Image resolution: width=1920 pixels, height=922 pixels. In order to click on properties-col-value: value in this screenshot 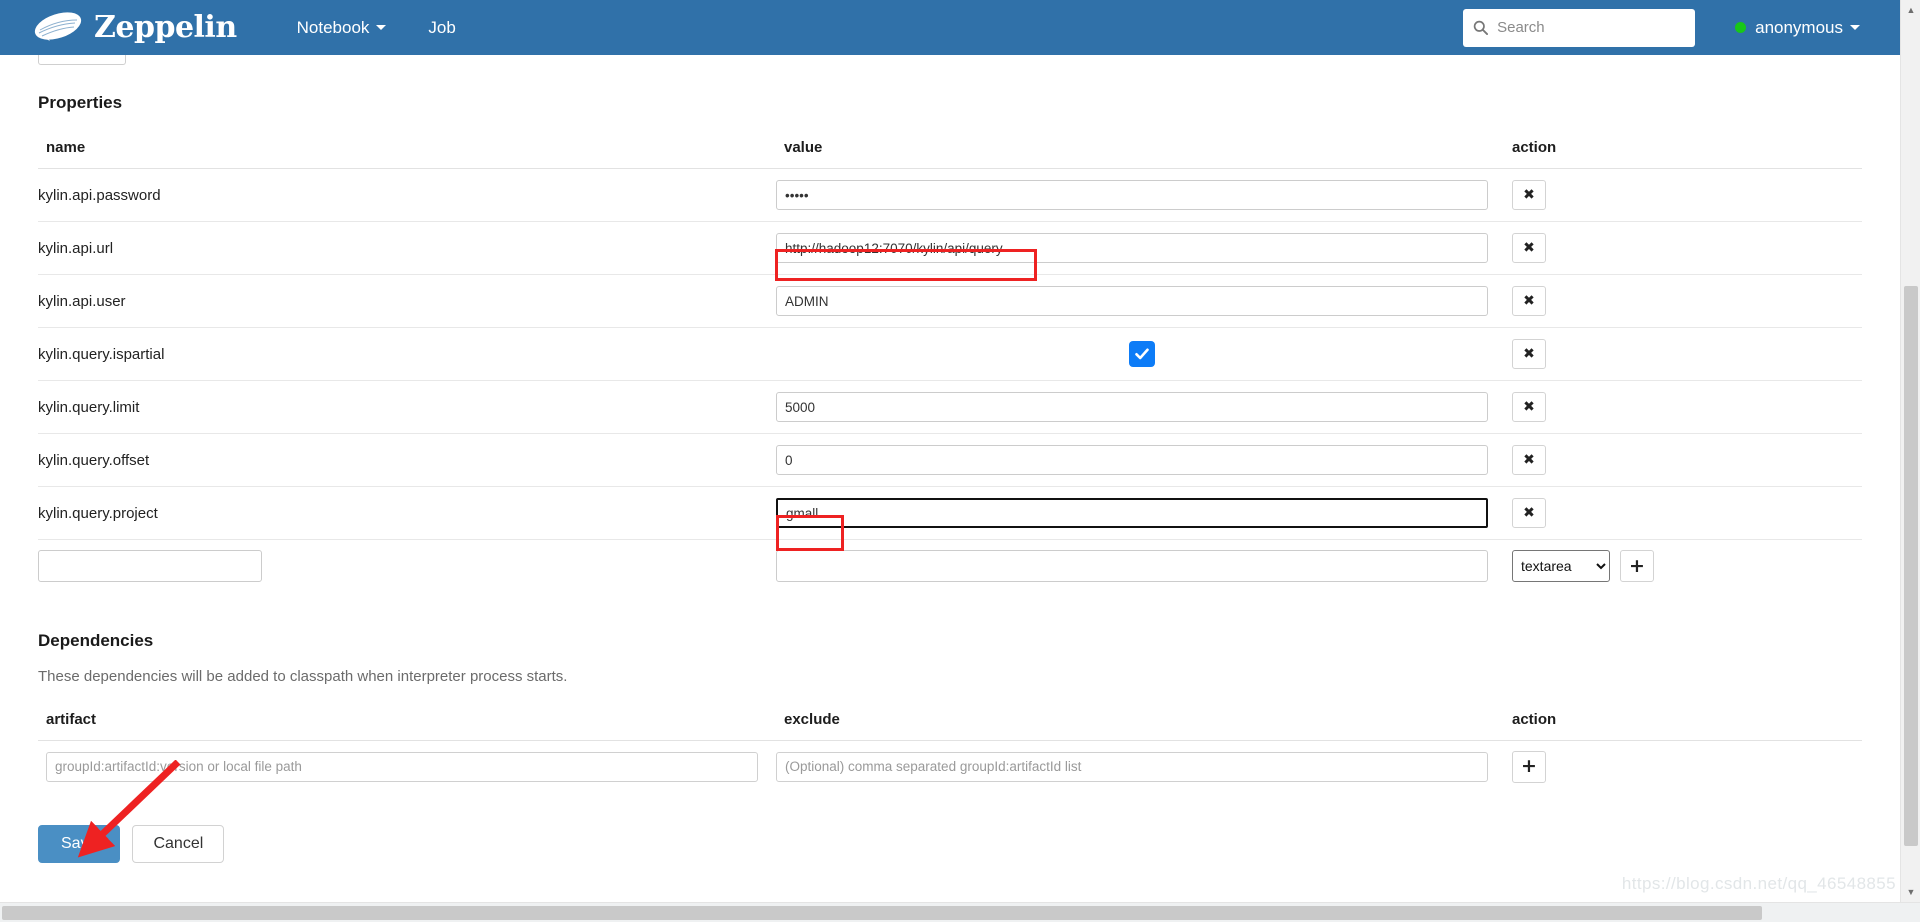, I will do `click(1140, 150)`.